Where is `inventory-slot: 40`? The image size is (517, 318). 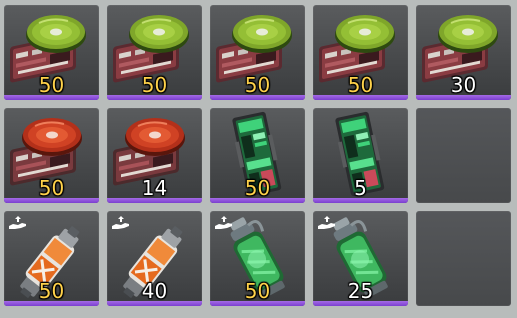
inventory-slot: 40 is located at coordinates (154, 258).